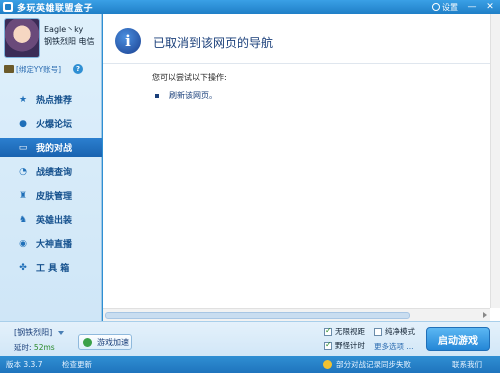  Describe the element at coordinates (54, 149) in the screenshot. I see `sidebar-item-label: 我的对战` at that location.